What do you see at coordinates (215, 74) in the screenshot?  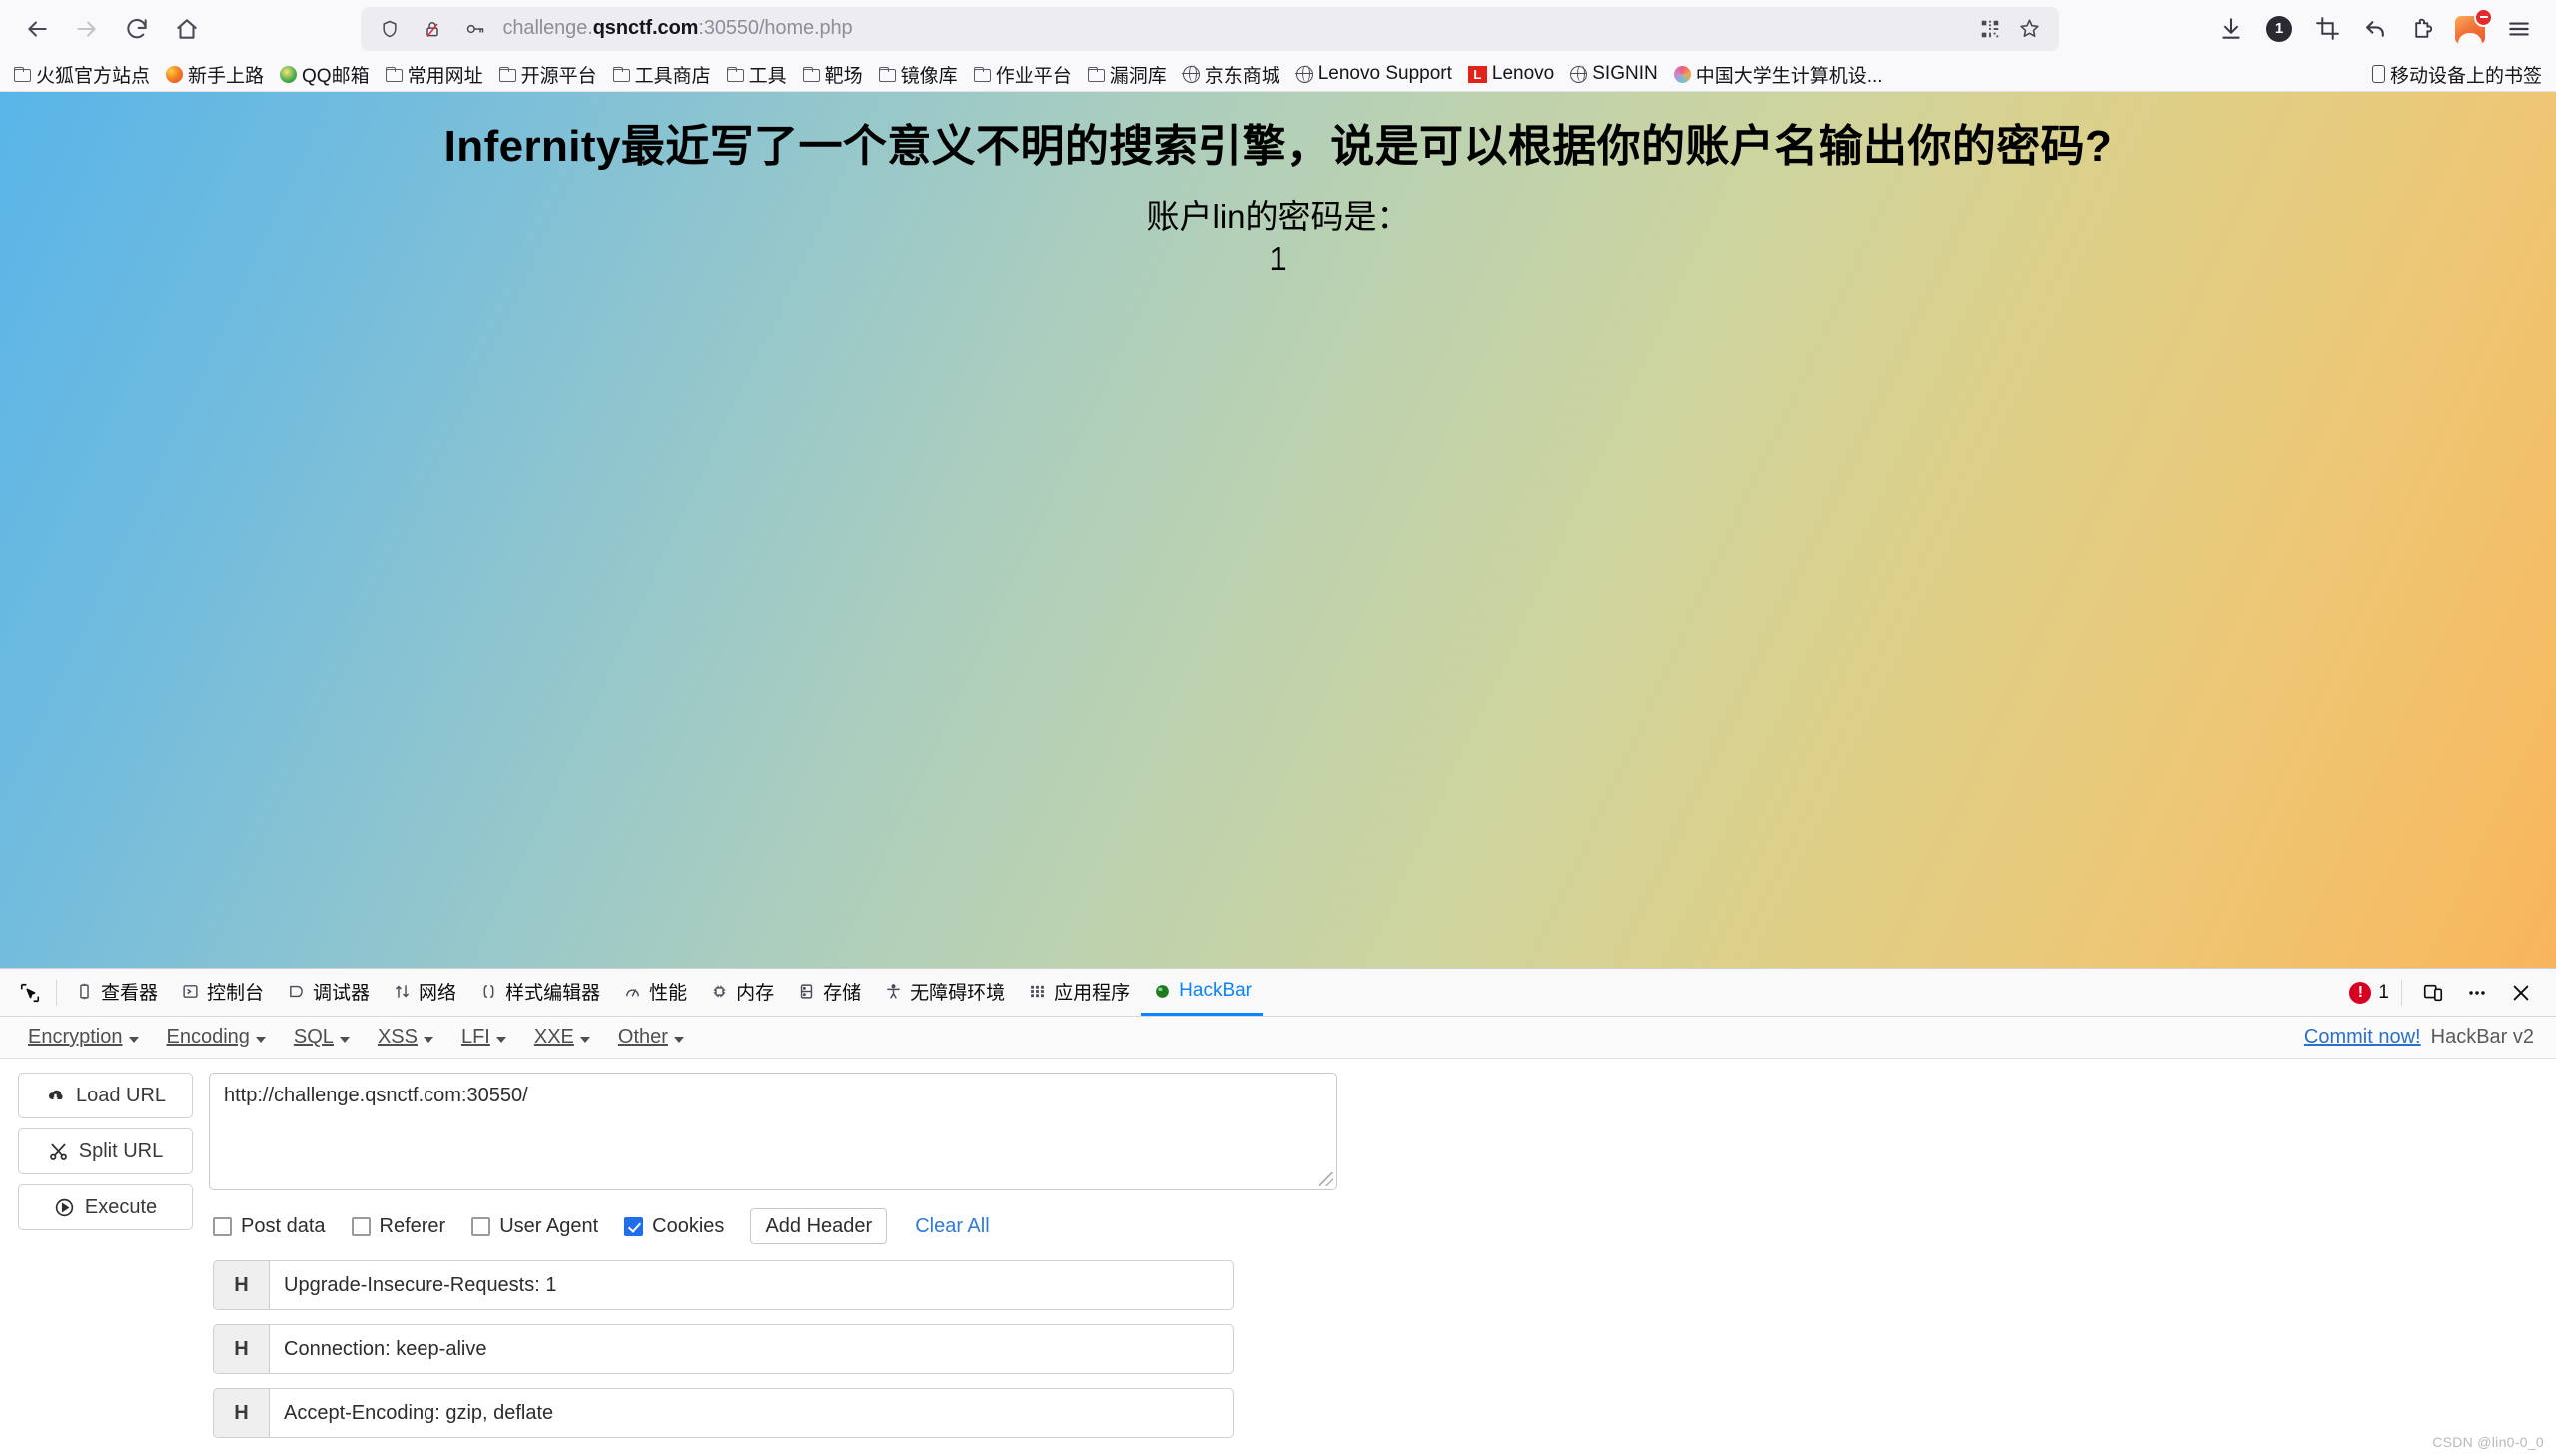 I see `bookmark-item-1: 新手上路` at bounding box center [215, 74].